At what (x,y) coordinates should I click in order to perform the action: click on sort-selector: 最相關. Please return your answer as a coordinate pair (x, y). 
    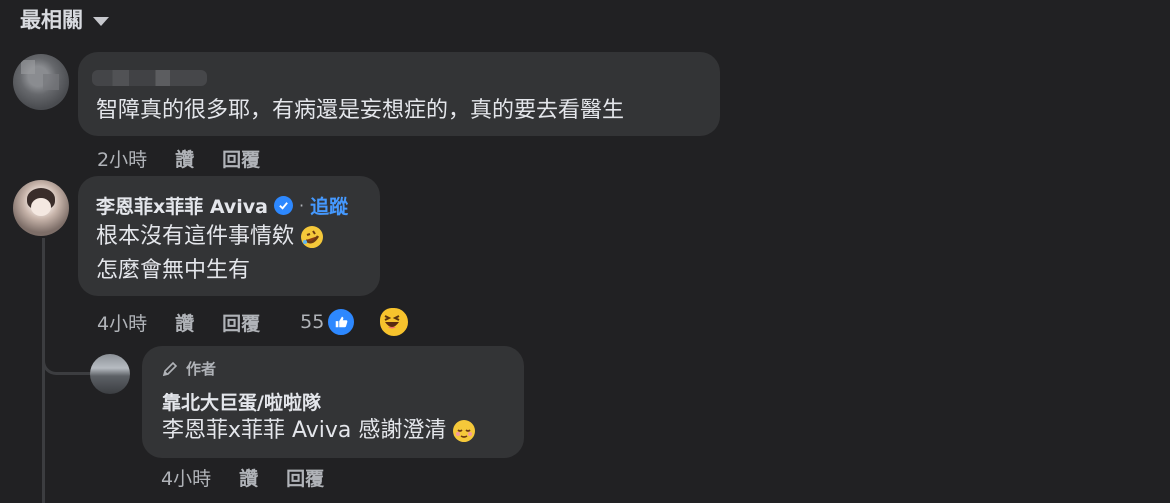
    Looking at the image, I should click on (64, 19).